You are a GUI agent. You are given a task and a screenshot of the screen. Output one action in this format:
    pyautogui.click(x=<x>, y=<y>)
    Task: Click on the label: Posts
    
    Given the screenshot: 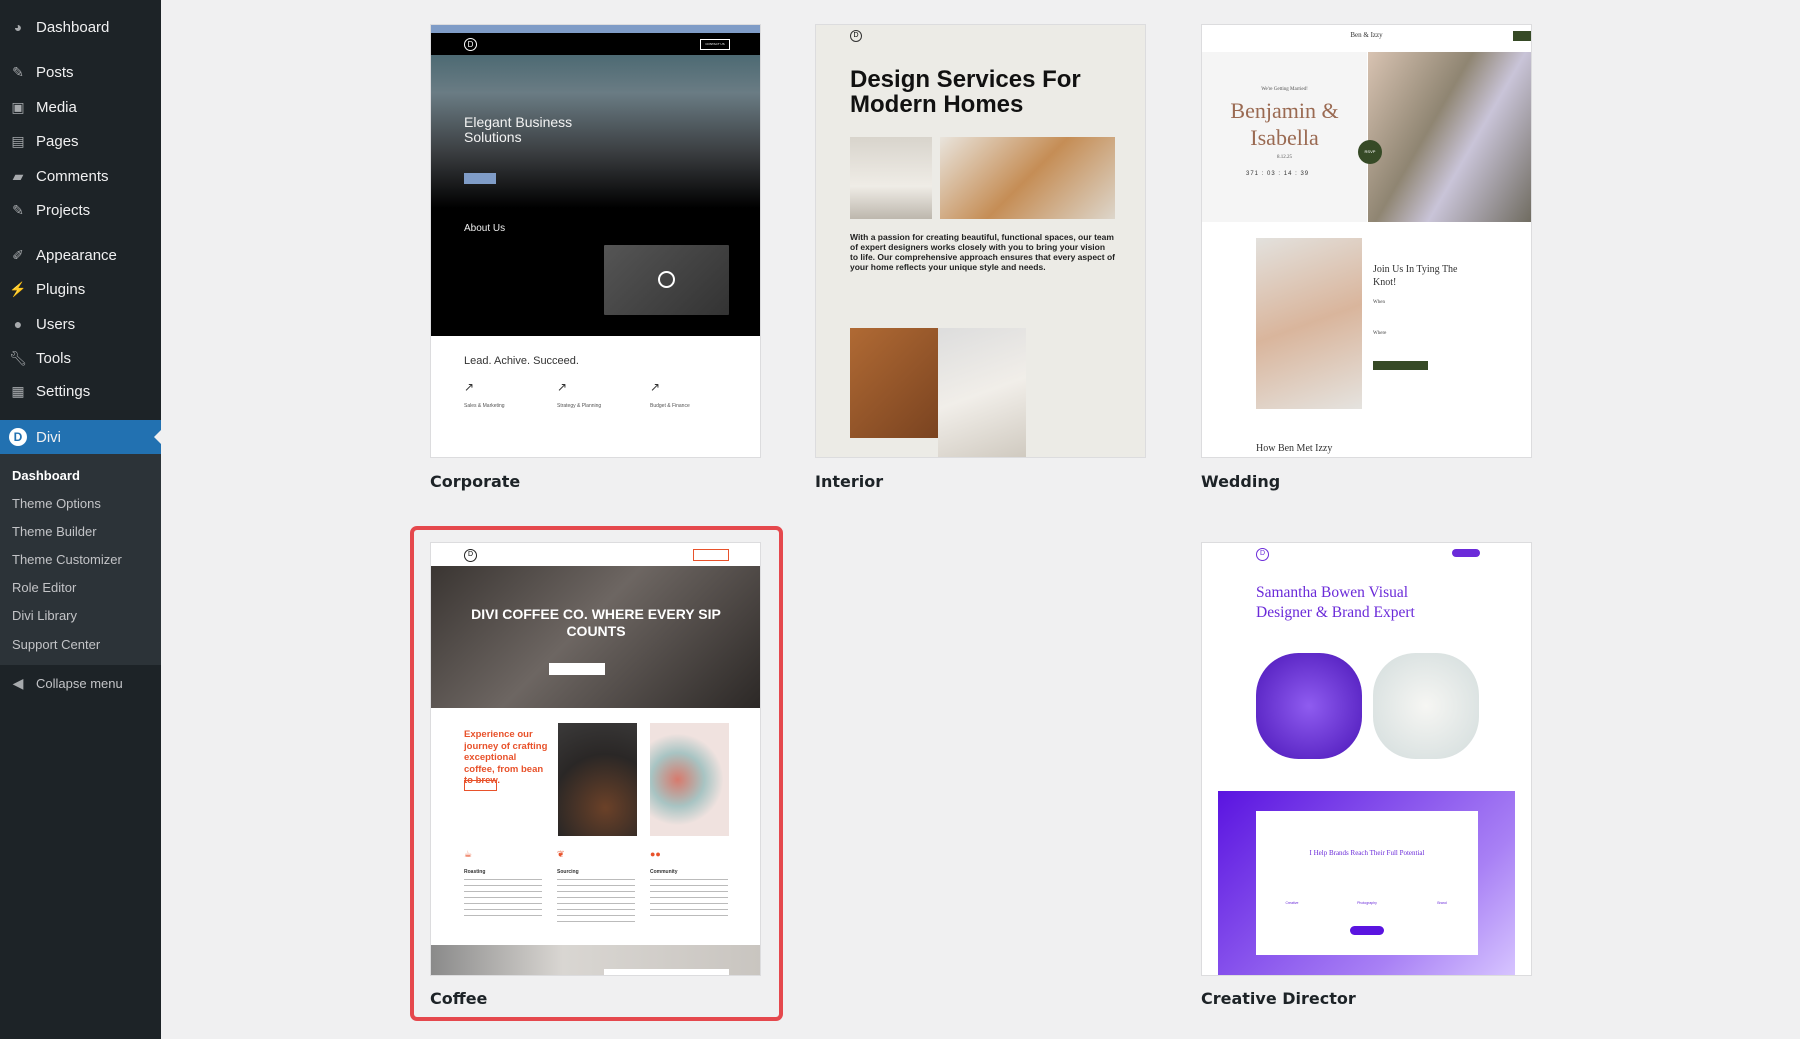 What is the action you would take?
    pyautogui.click(x=55, y=72)
    